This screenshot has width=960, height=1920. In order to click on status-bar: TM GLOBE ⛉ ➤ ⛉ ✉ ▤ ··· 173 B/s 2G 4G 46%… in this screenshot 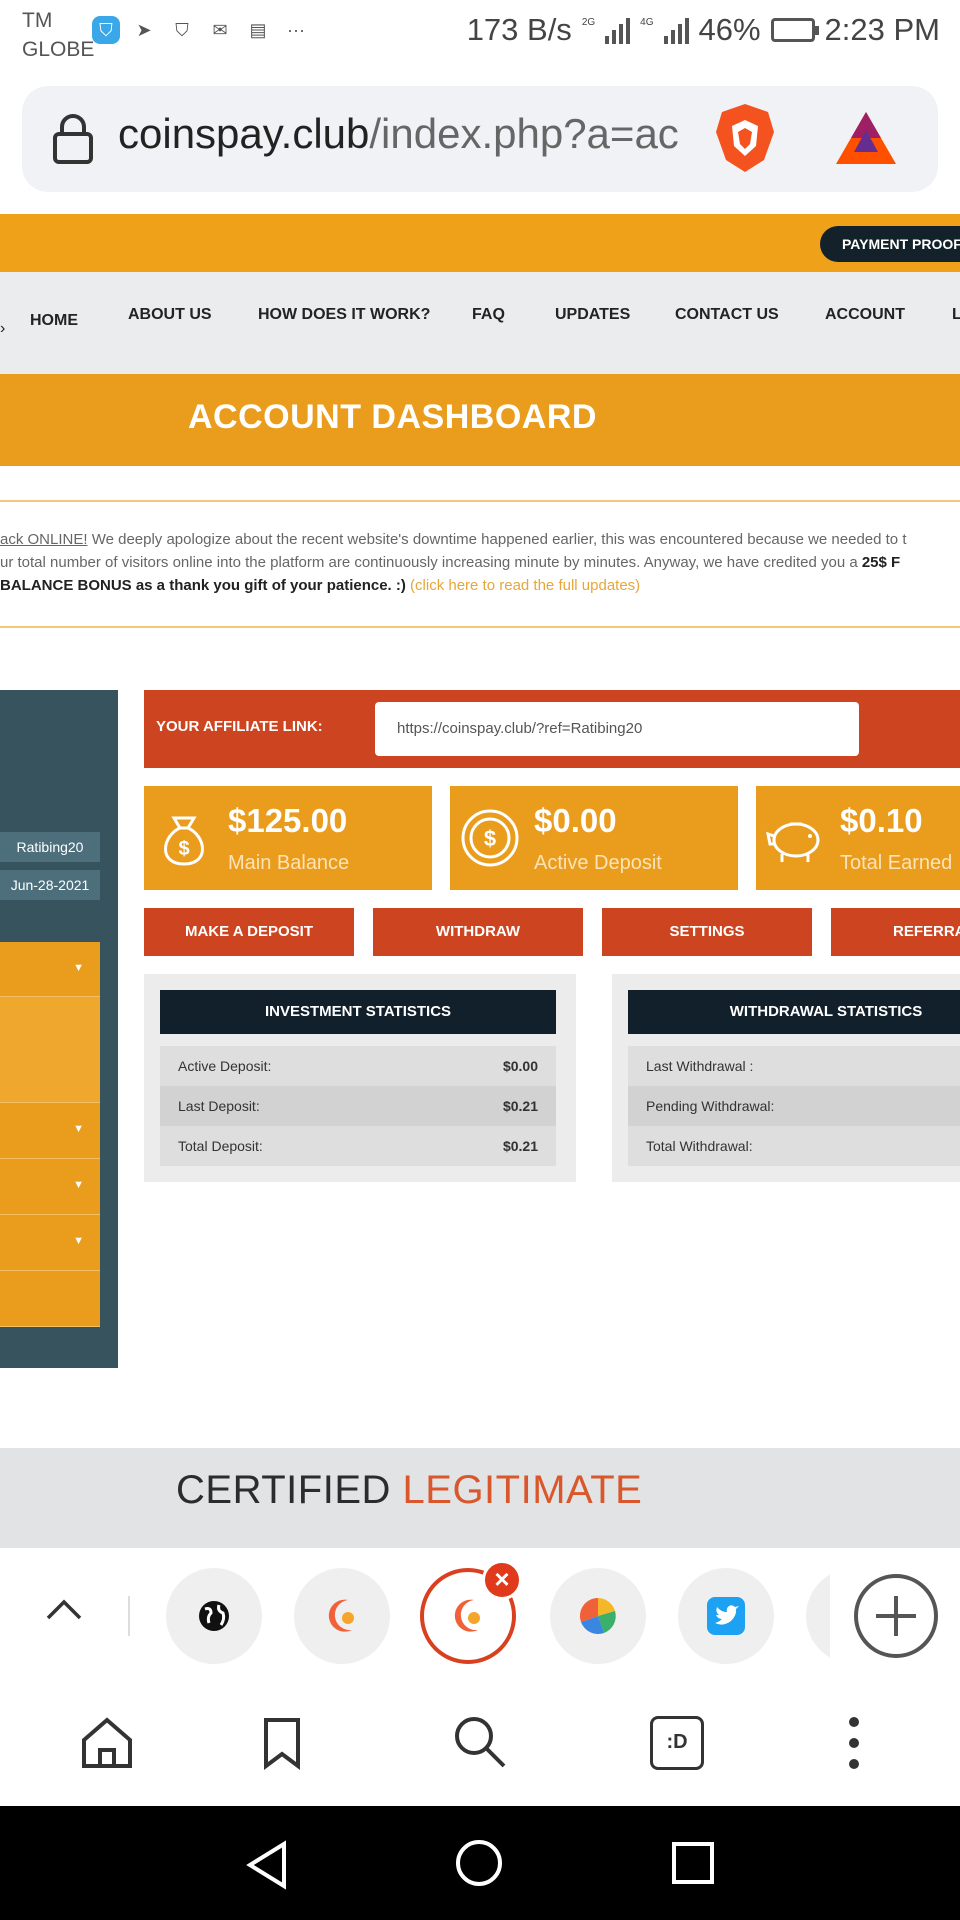, I will do `click(480, 41)`.